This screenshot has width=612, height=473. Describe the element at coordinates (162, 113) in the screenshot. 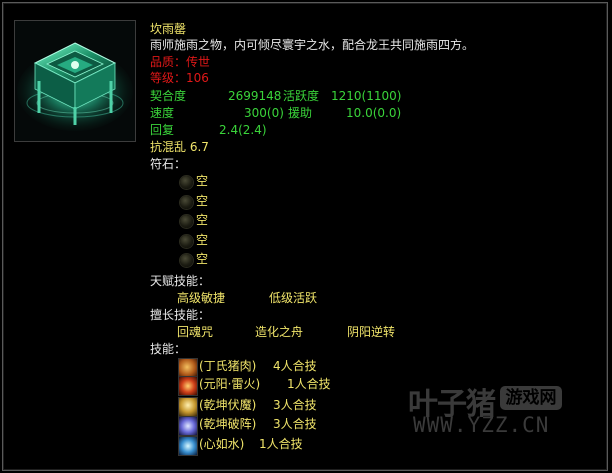

I see `speed-label: 速度` at that location.